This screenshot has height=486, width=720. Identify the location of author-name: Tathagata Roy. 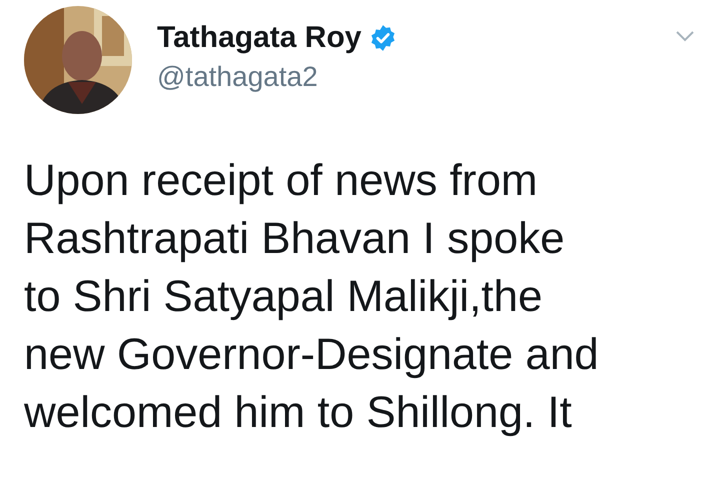
(259, 38).